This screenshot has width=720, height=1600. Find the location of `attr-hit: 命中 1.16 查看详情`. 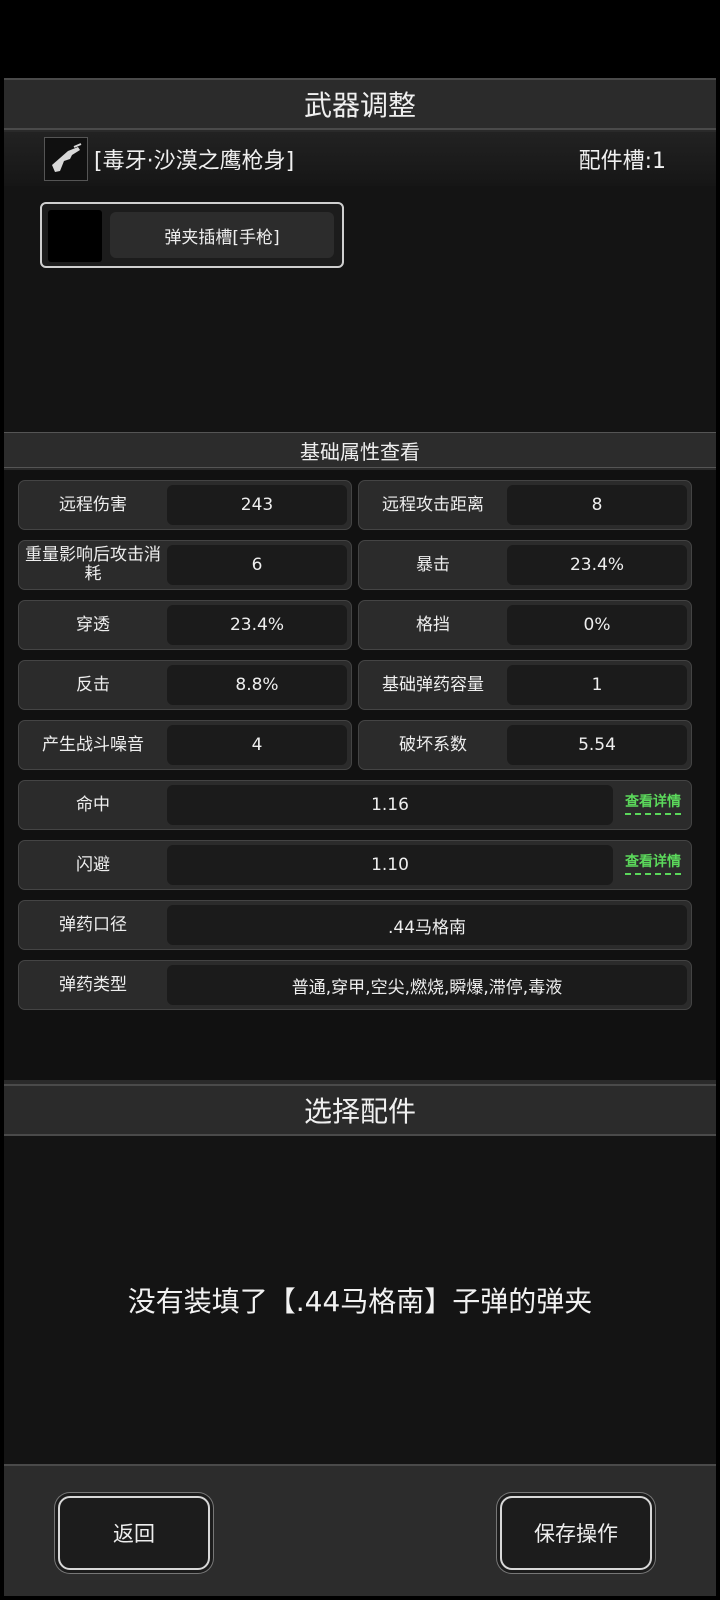

attr-hit: 命中 1.16 查看详情 is located at coordinates (355, 805).